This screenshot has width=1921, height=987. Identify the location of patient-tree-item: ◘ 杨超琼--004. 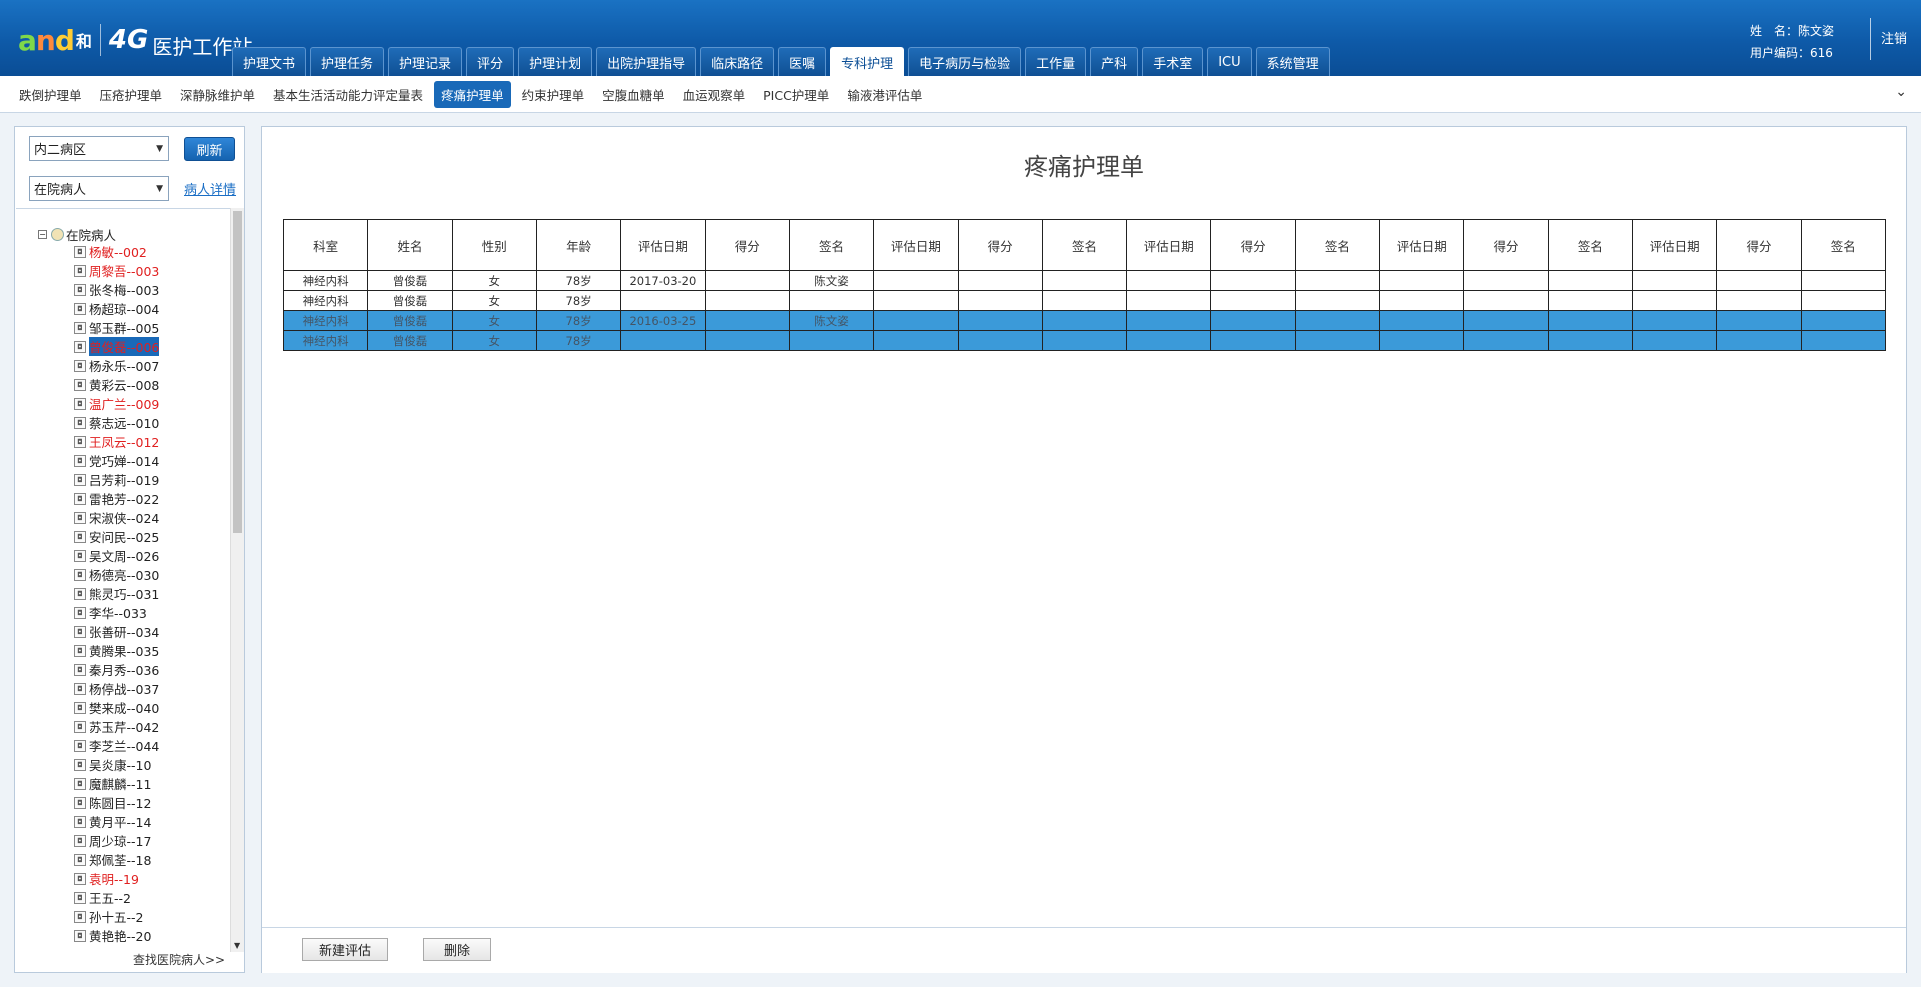
(116, 308).